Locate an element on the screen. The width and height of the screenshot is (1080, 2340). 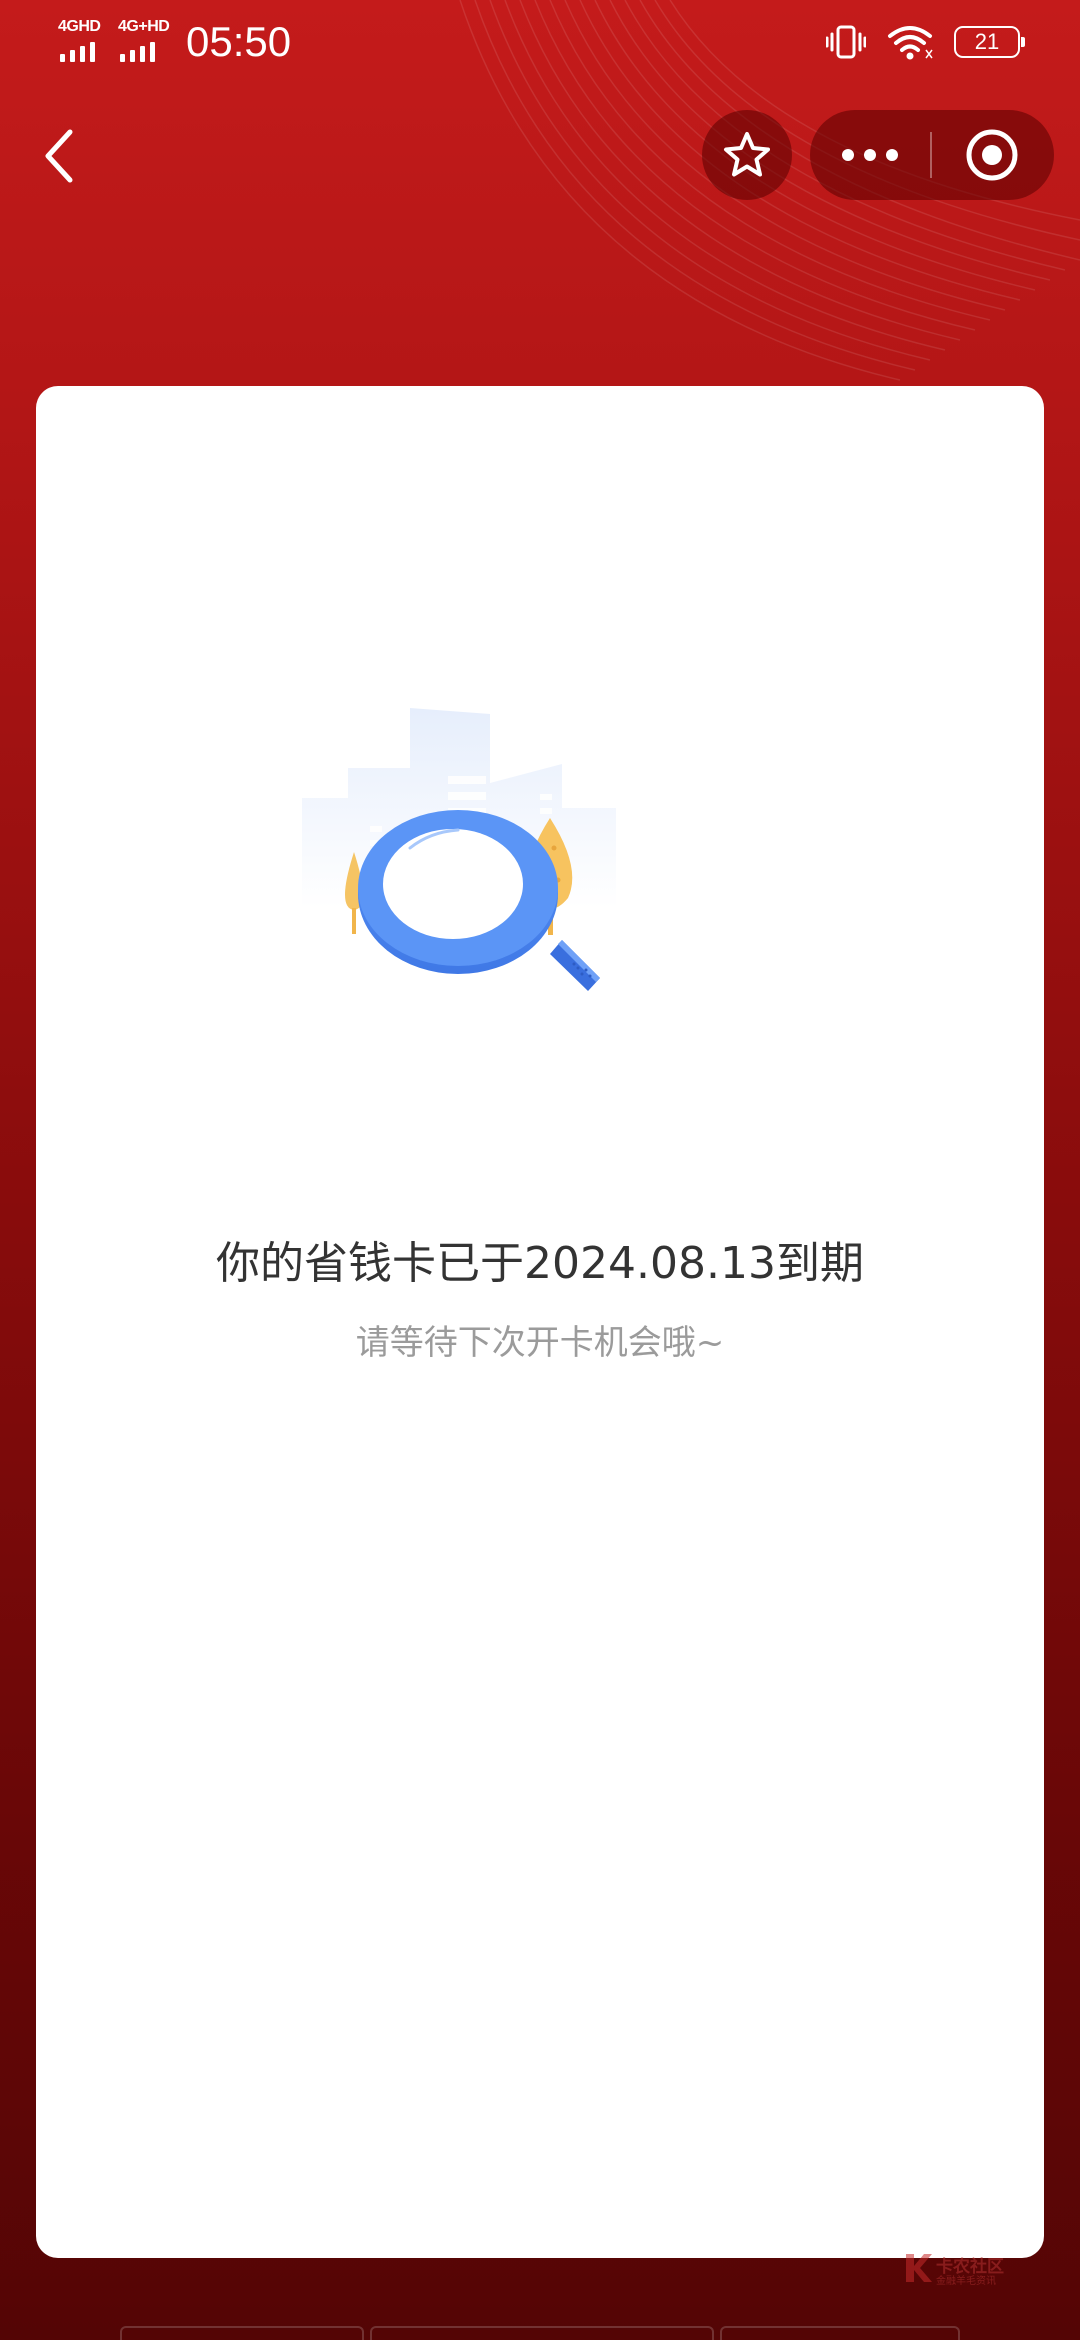
bottom-tab-hints is located at coordinates (540, 2333).